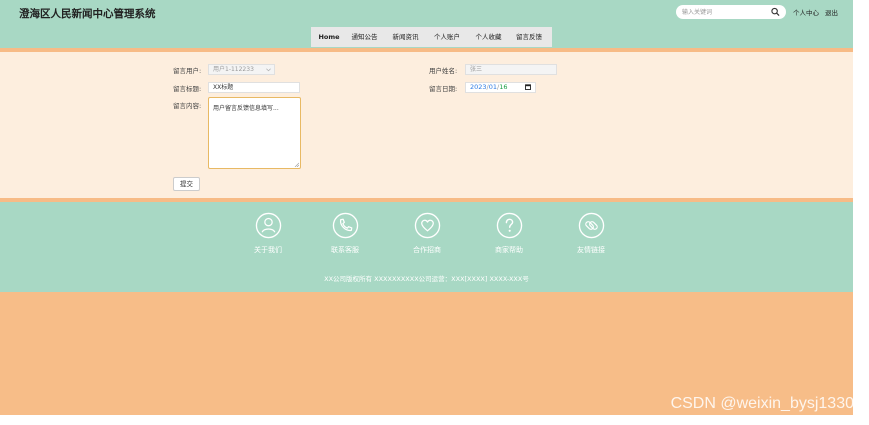  I want to click on user-select: 用户1-112233, so click(241, 69).